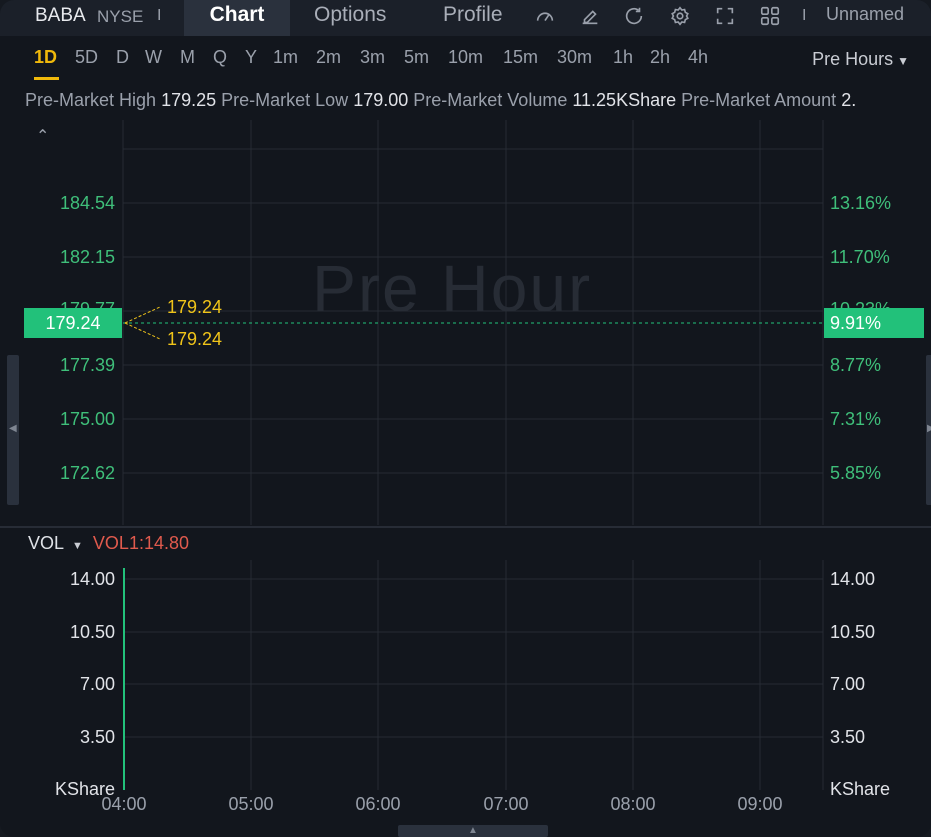  I want to click on price-axis-label-left: 182.15, so click(87, 257).